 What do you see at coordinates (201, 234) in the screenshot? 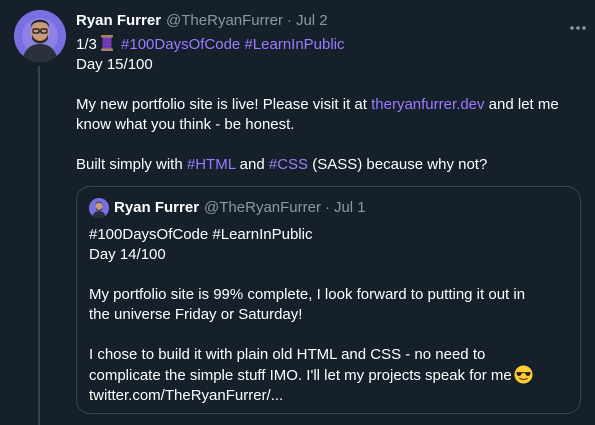
I see `quoted-hashtags: #100DaysOfCode #LearnInPublic` at bounding box center [201, 234].